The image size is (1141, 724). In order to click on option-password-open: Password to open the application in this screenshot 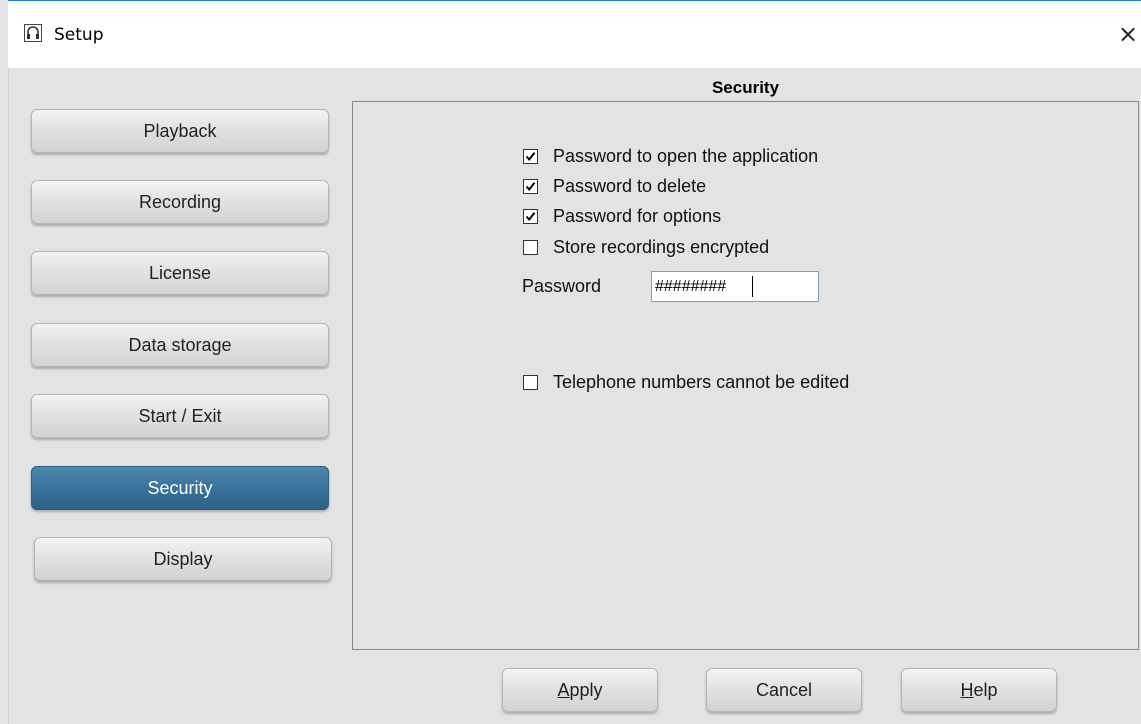, I will do `click(670, 156)`.